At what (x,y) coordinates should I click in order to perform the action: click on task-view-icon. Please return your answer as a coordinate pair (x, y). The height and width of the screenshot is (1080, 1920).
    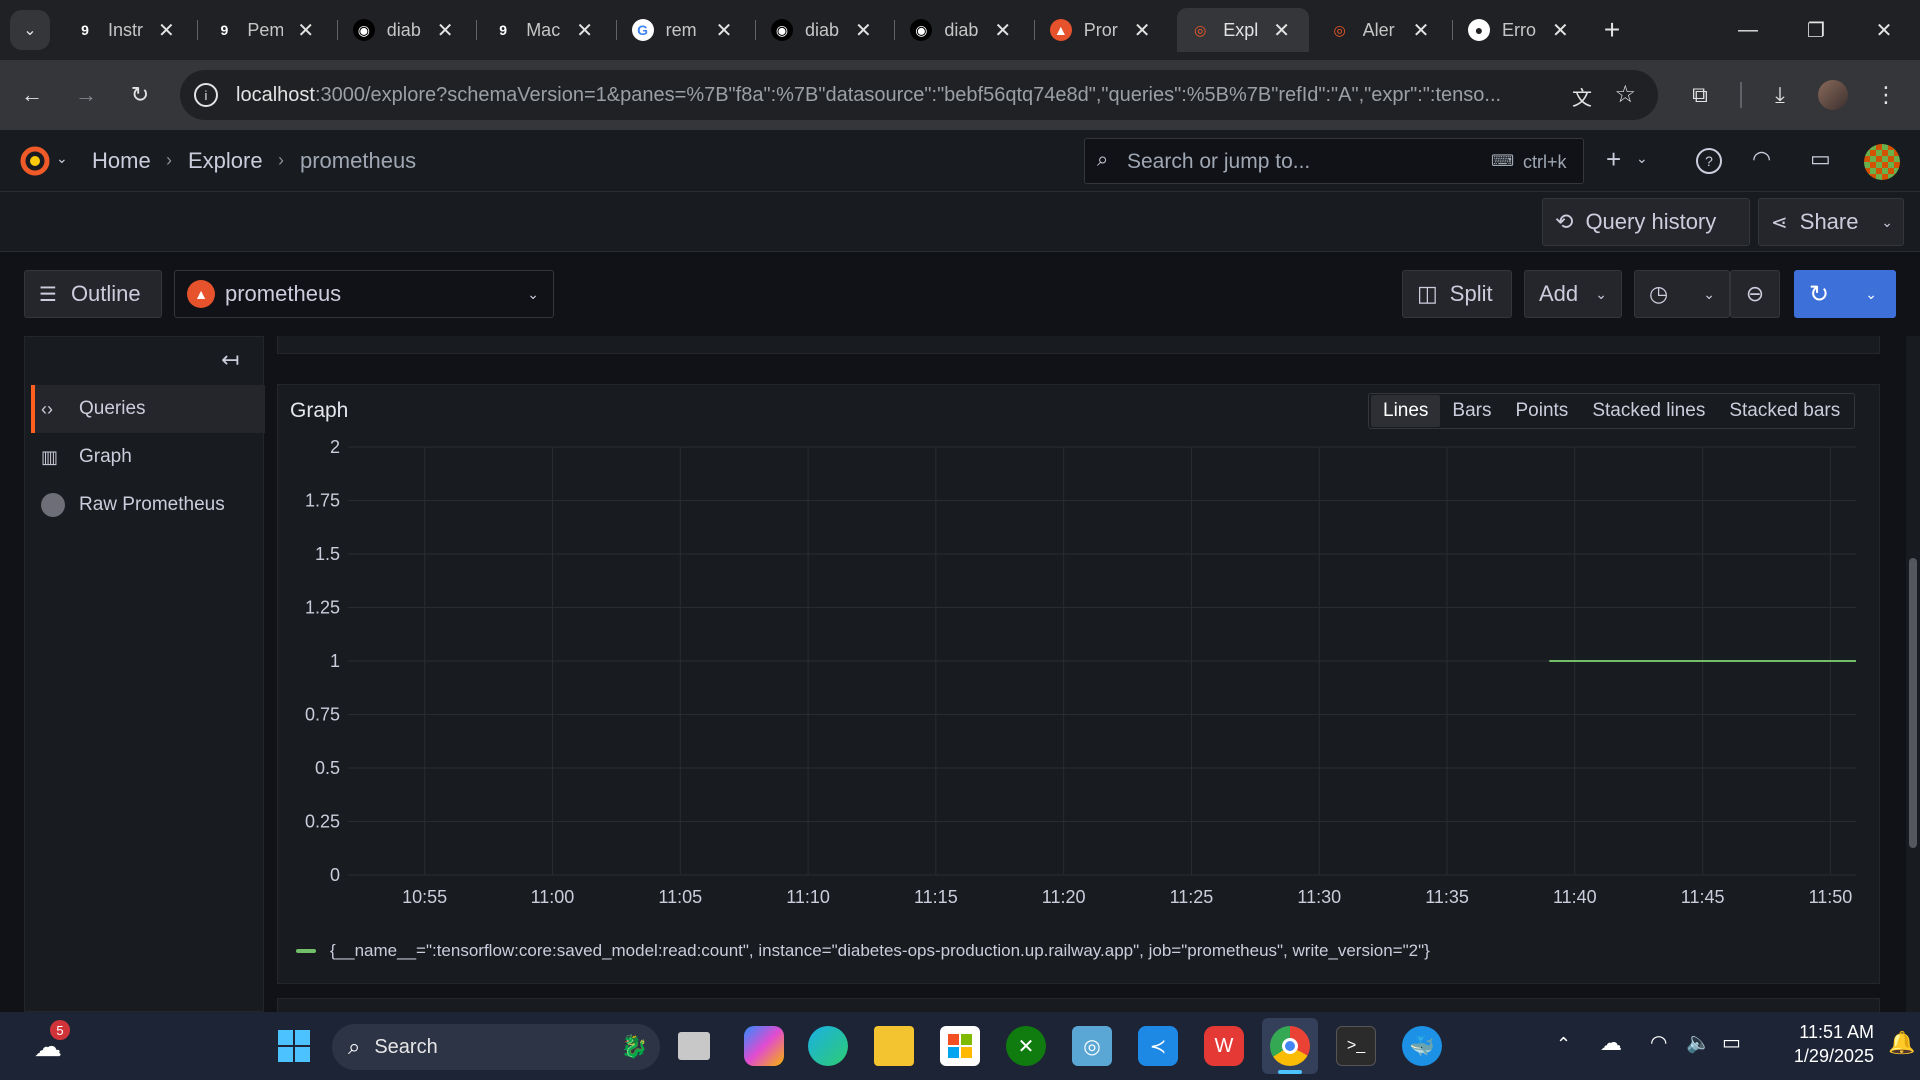
    Looking at the image, I should click on (694, 1046).